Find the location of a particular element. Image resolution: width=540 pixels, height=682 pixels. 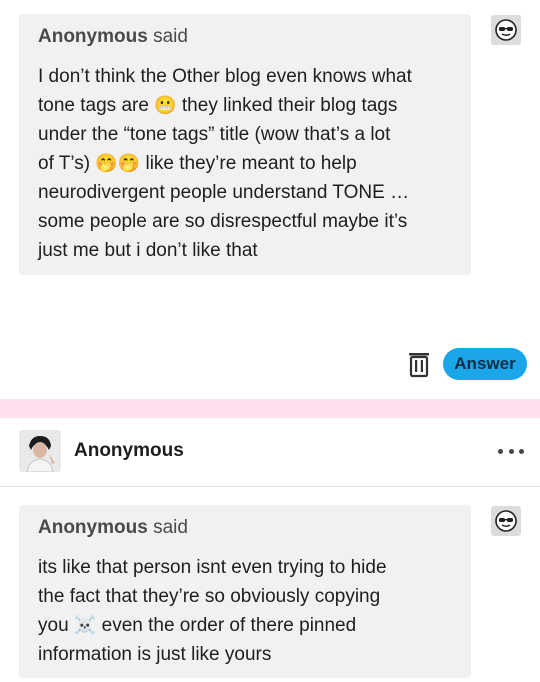

more-options-icon is located at coordinates (511, 451).